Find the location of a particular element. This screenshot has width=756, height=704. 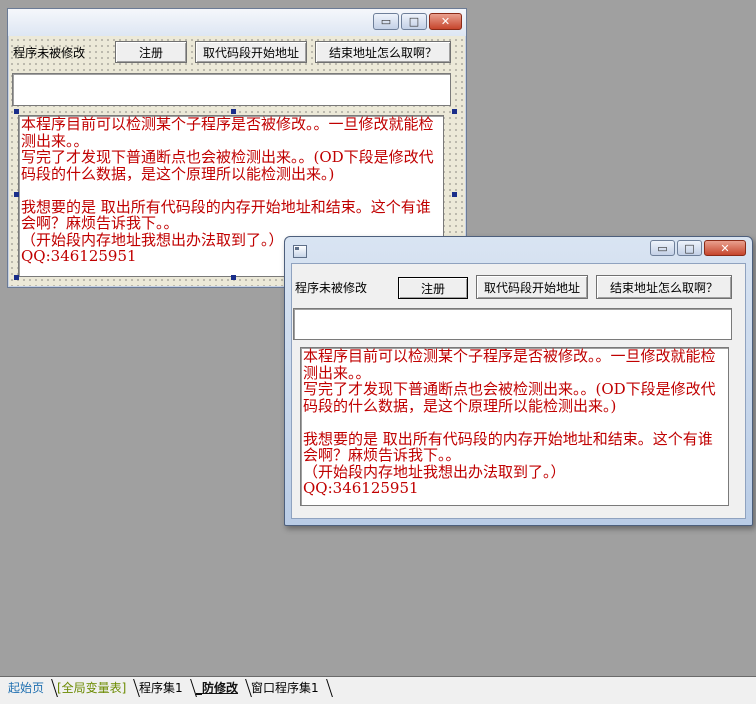

tab-window-assembly-1: 窗口程序集1 is located at coordinates (287, 688).